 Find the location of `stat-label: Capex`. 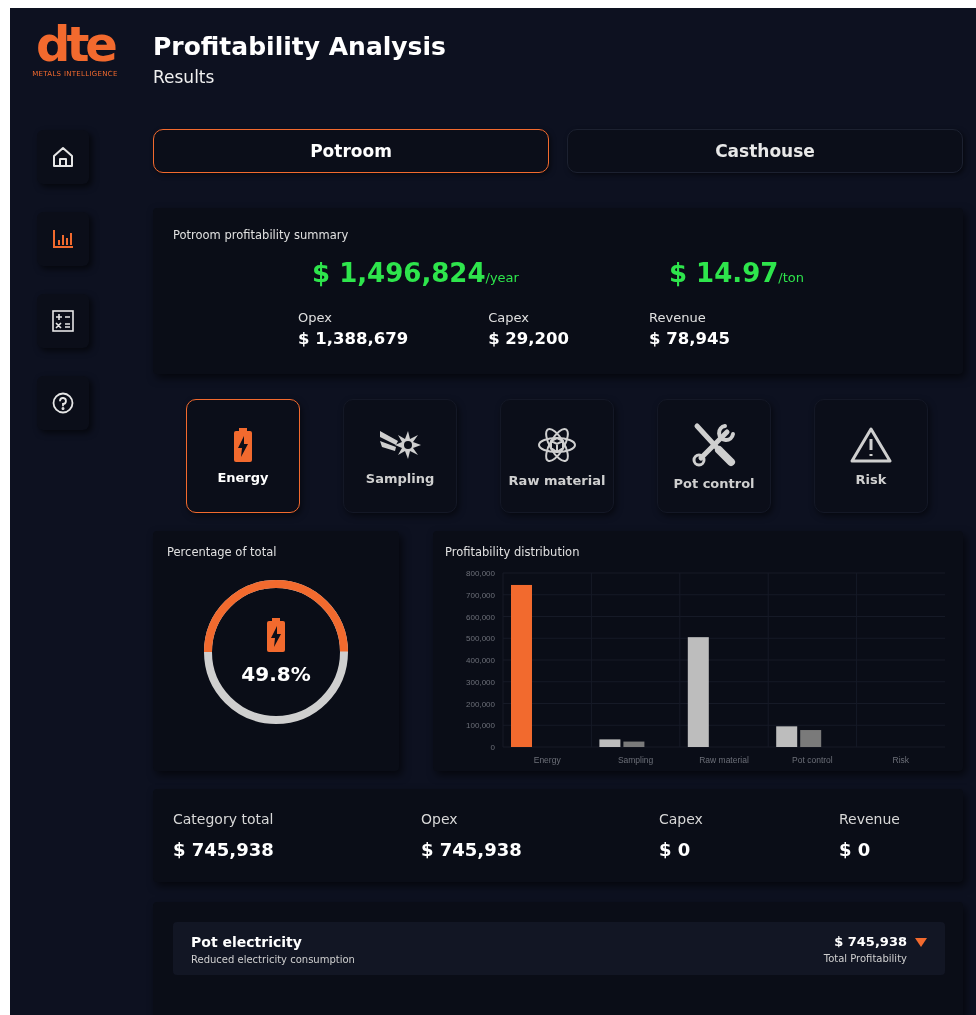

stat-label: Capex is located at coordinates (681, 819).